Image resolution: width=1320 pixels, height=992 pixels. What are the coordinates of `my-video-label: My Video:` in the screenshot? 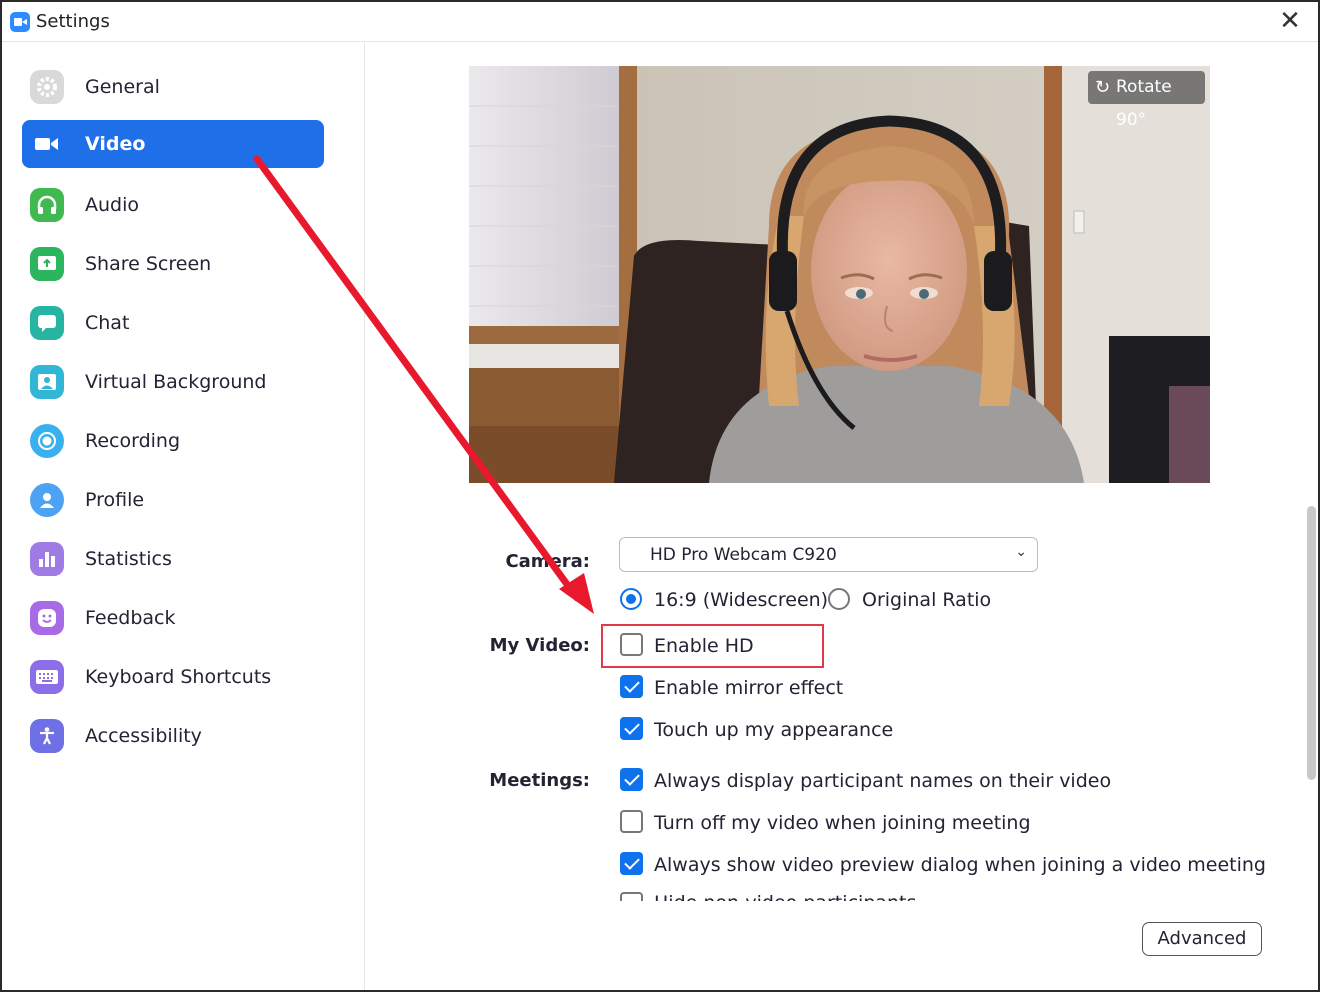 It's located at (539, 645).